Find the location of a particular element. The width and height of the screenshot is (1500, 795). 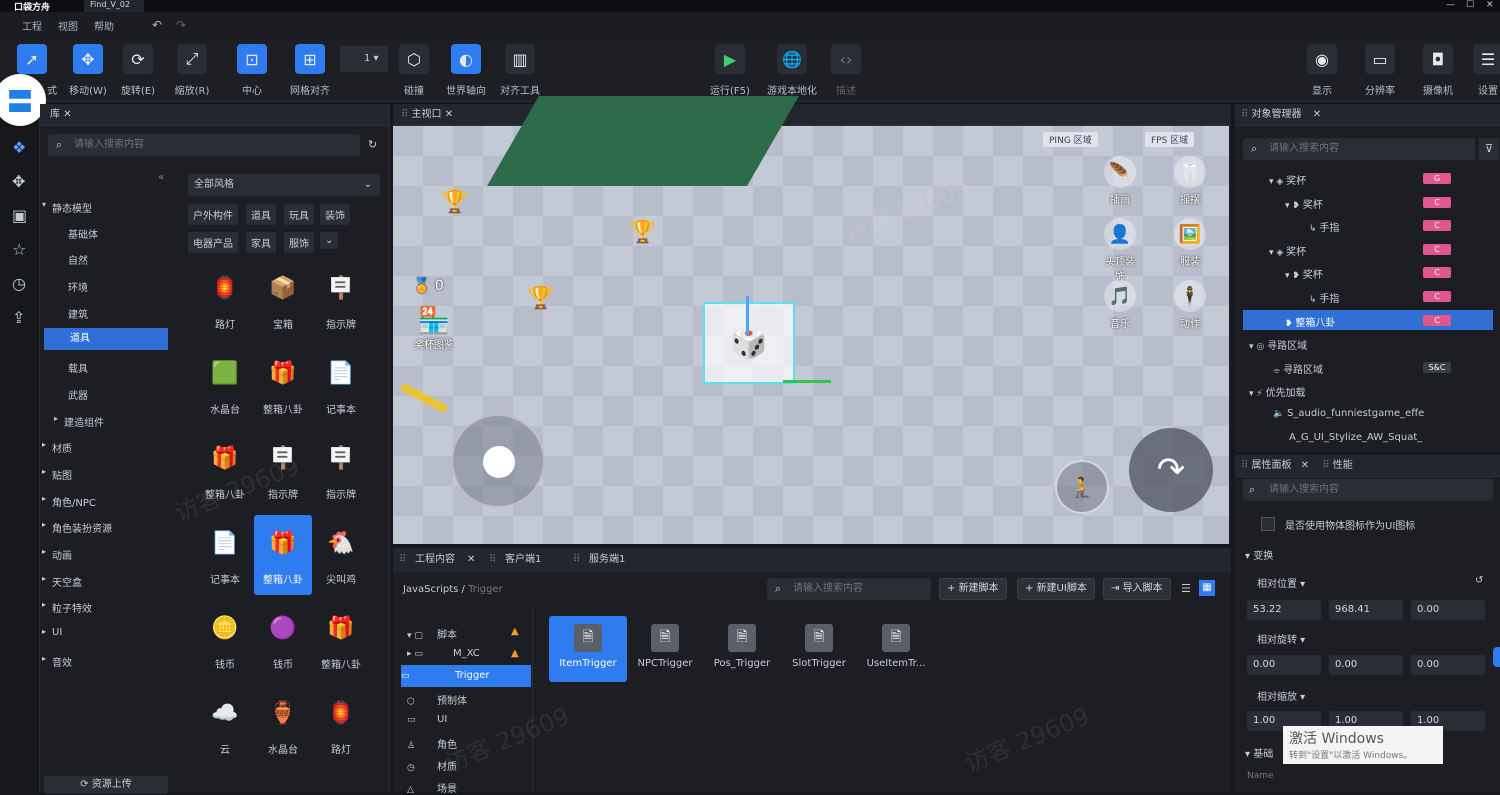

tab-properties: 属性面板 is located at coordinates (1272, 465).